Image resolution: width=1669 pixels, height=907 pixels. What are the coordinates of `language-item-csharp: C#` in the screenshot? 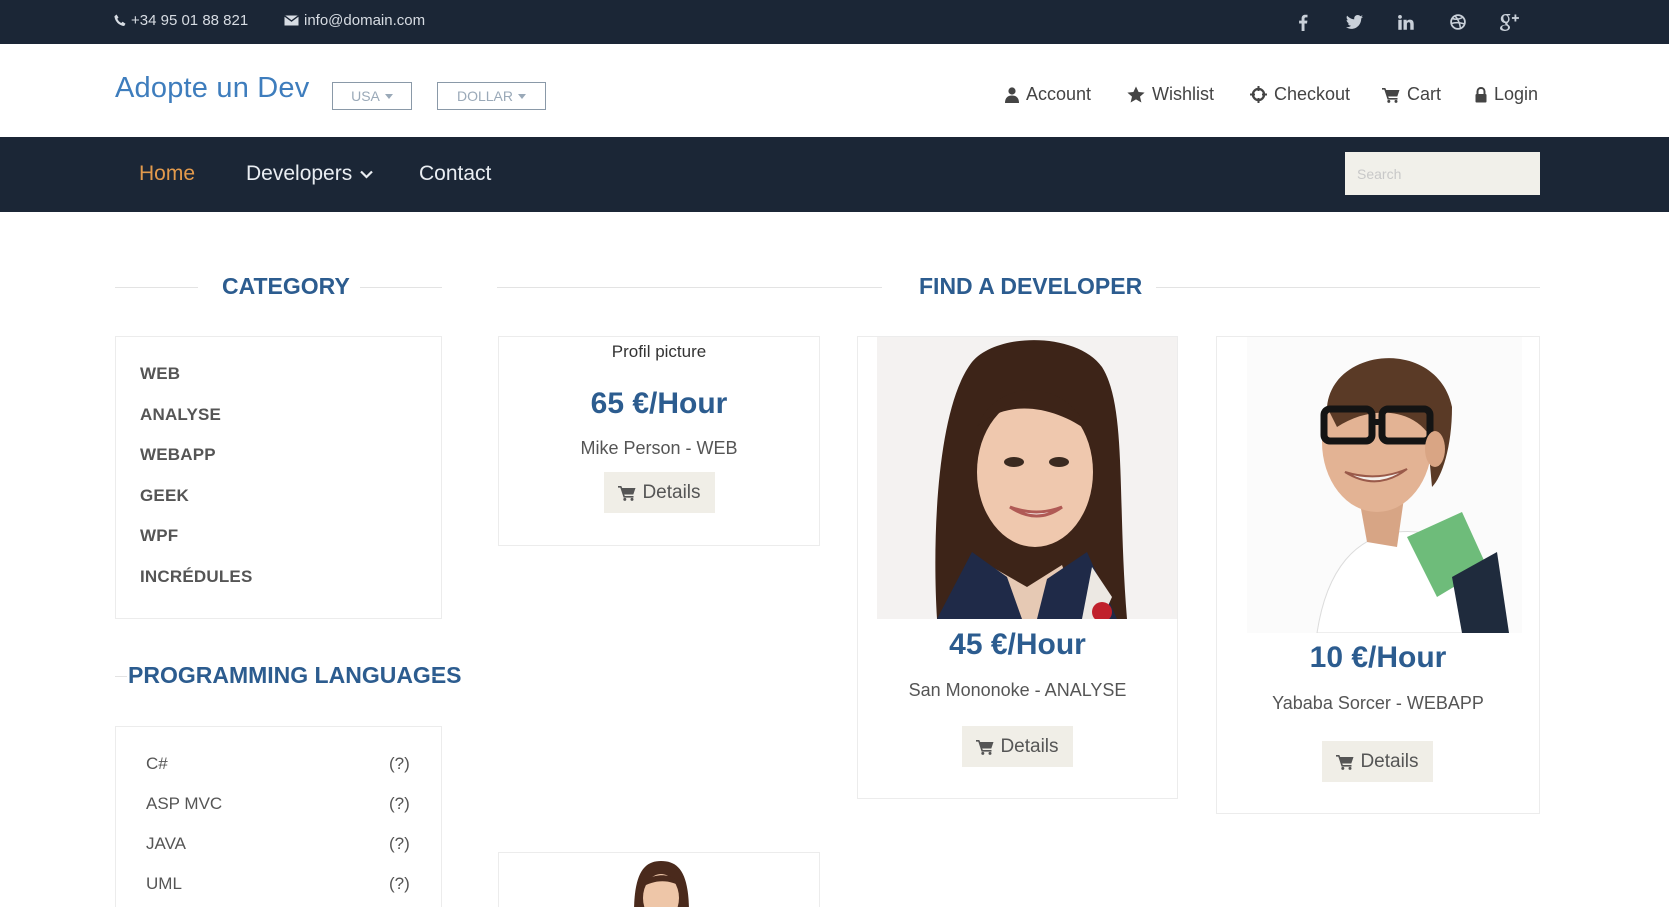 It's located at (157, 764).